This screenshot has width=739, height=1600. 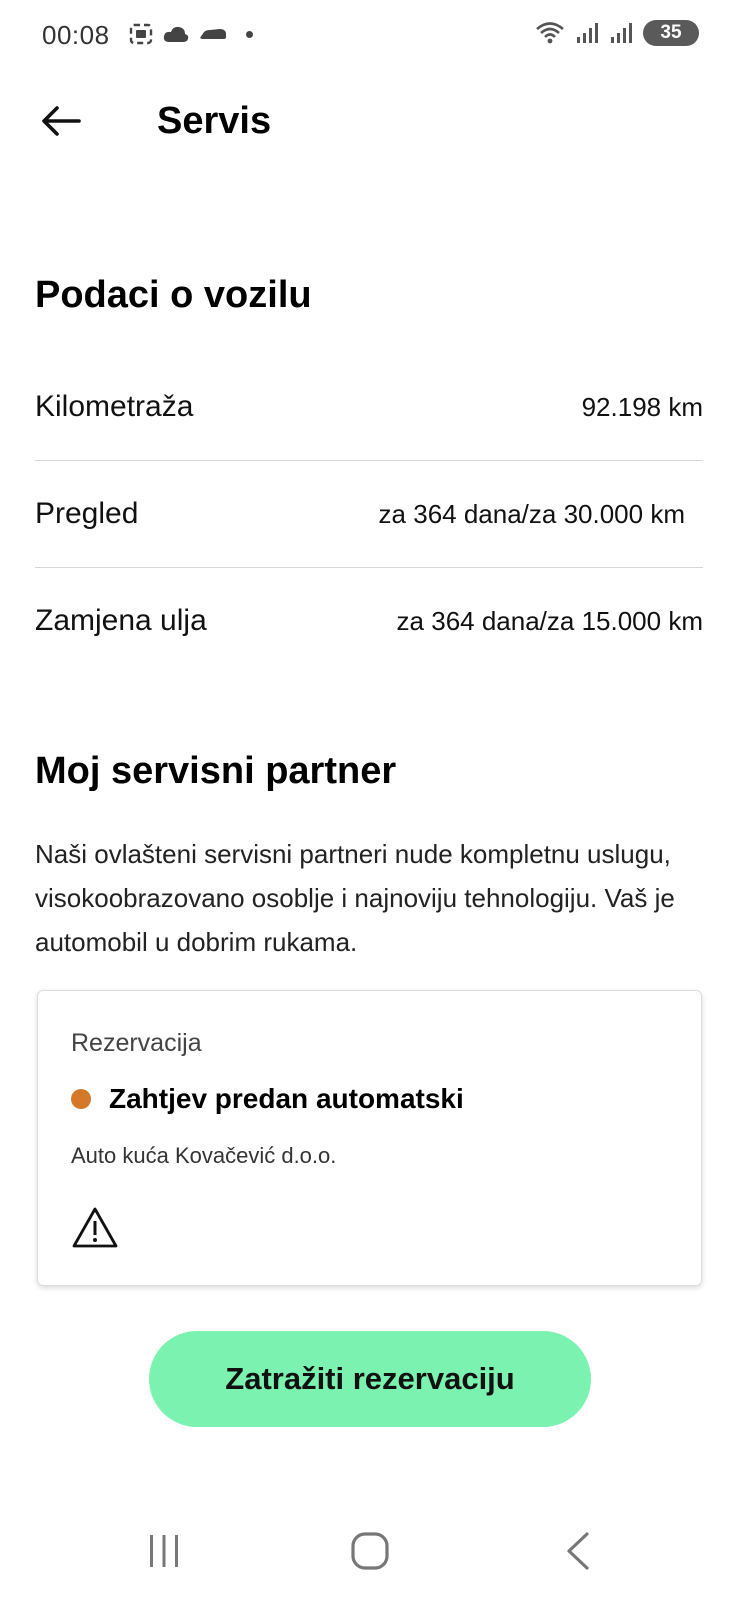 I want to click on warning-triangle-icon, so click(x=95, y=1227).